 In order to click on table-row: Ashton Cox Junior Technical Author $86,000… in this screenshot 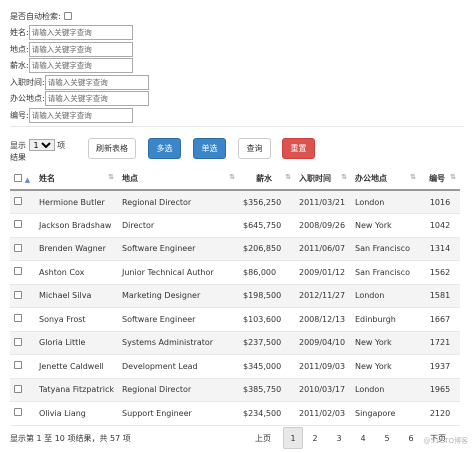, I will do `click(235, 272)`.